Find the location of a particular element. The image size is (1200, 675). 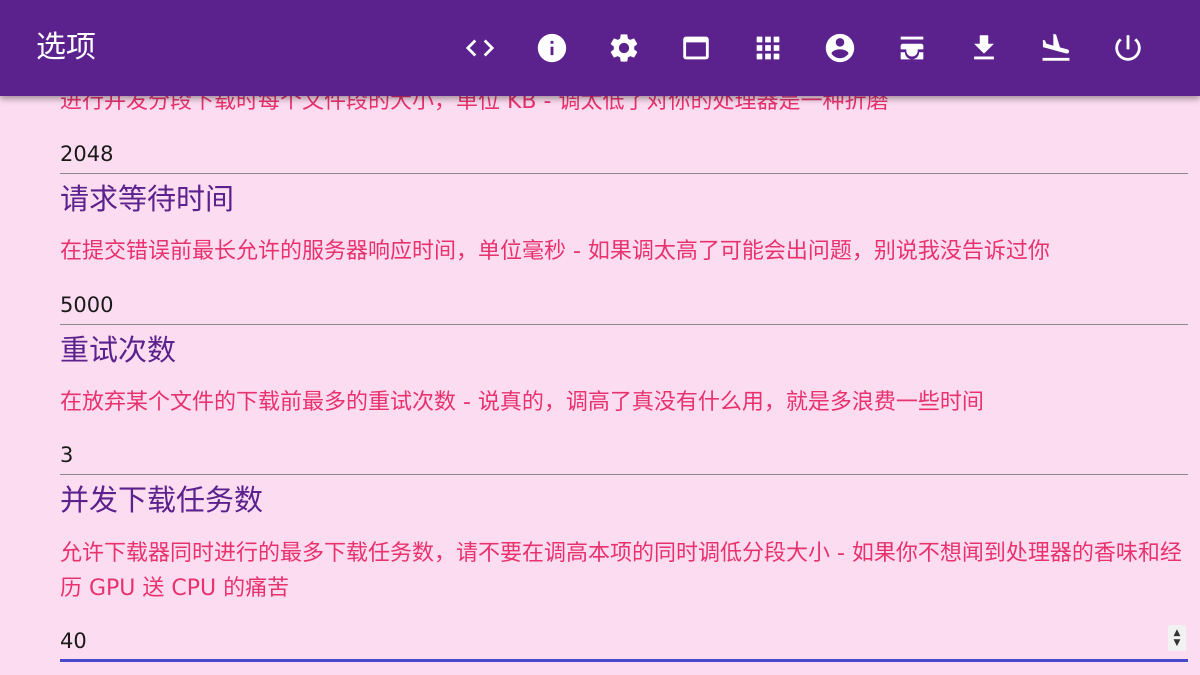

download-icon is located at coordinates (984, 48).